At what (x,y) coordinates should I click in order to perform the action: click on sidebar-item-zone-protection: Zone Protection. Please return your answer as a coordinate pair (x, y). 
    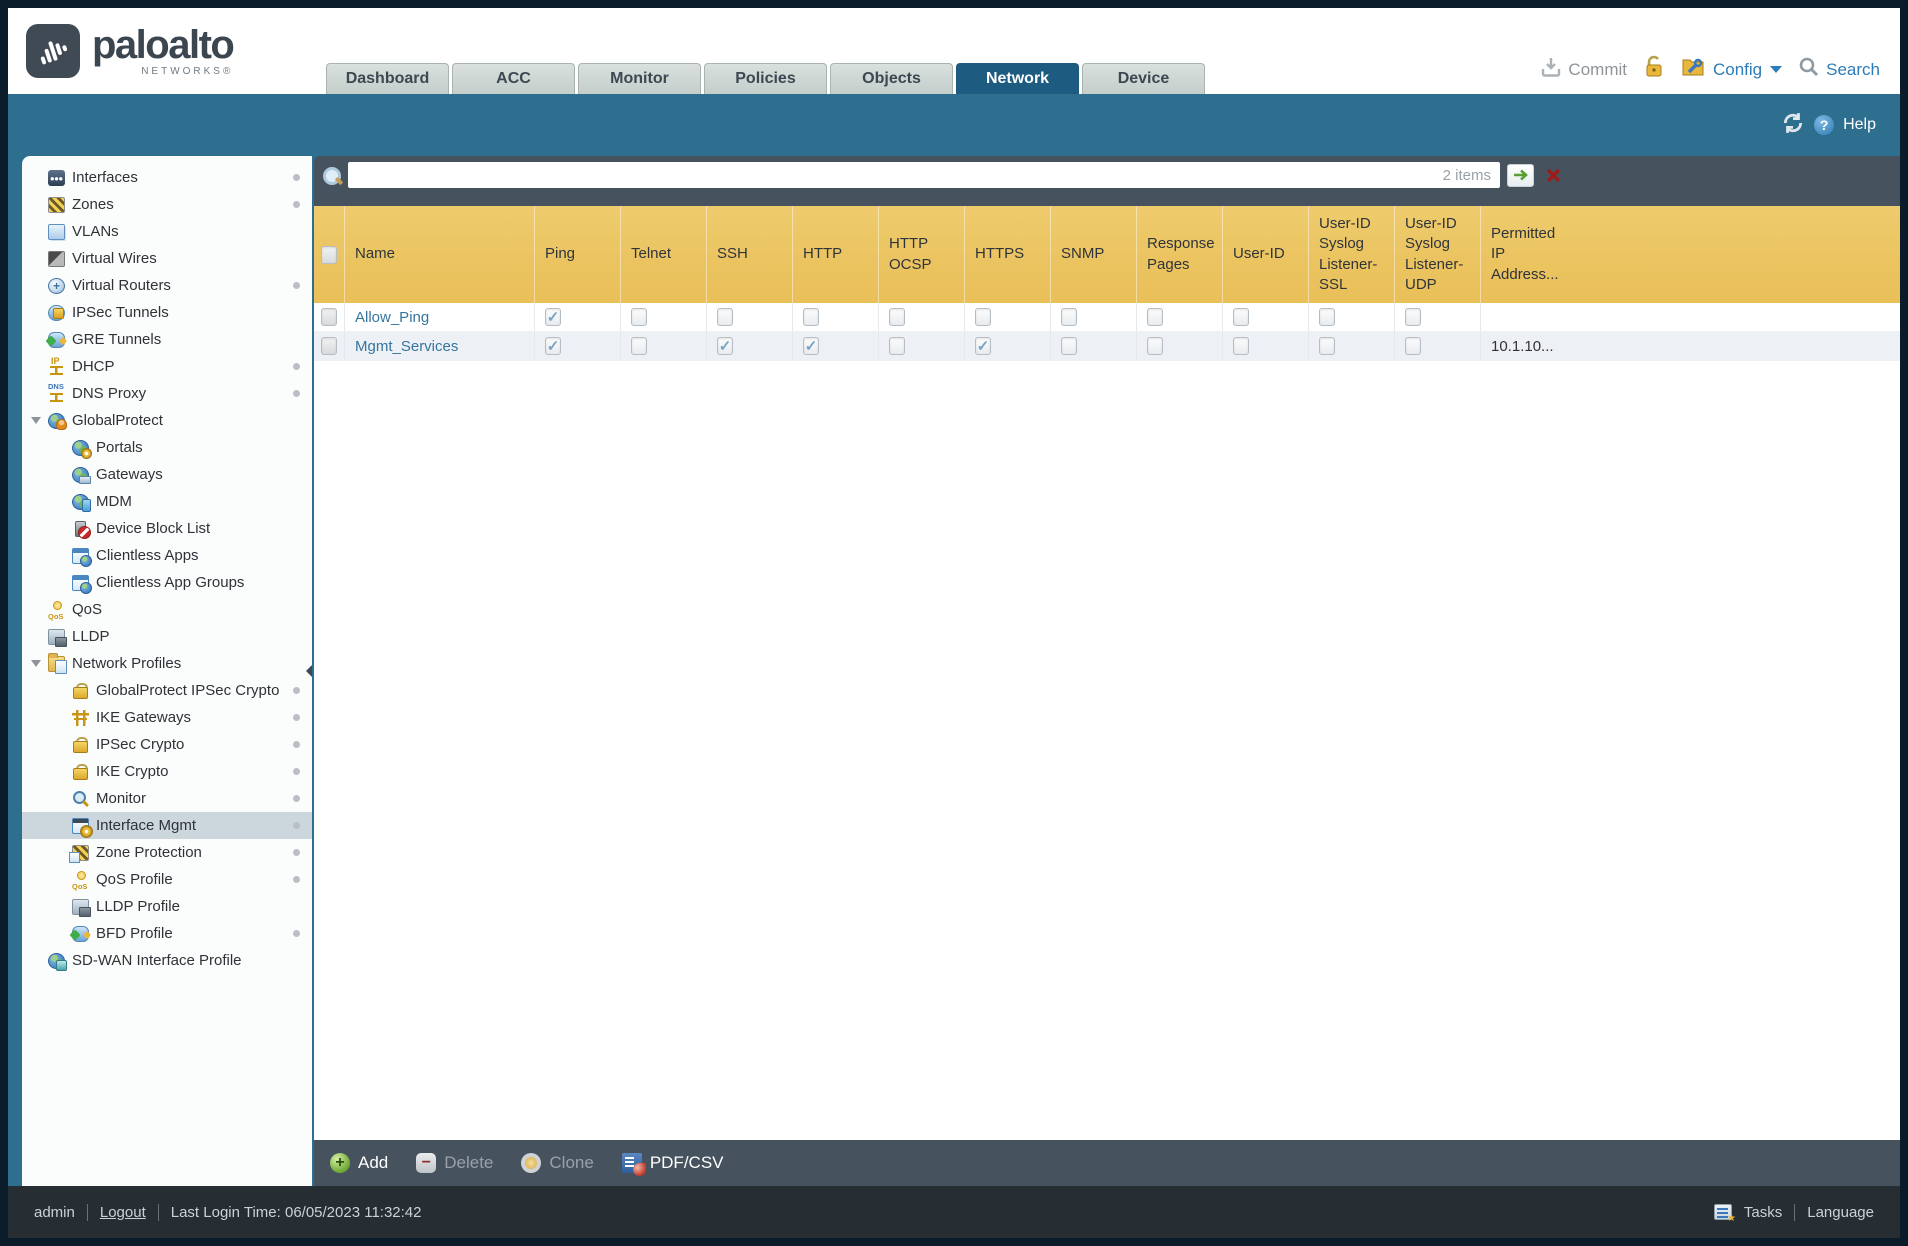
    Looking at the image, I should click on (167, 852).